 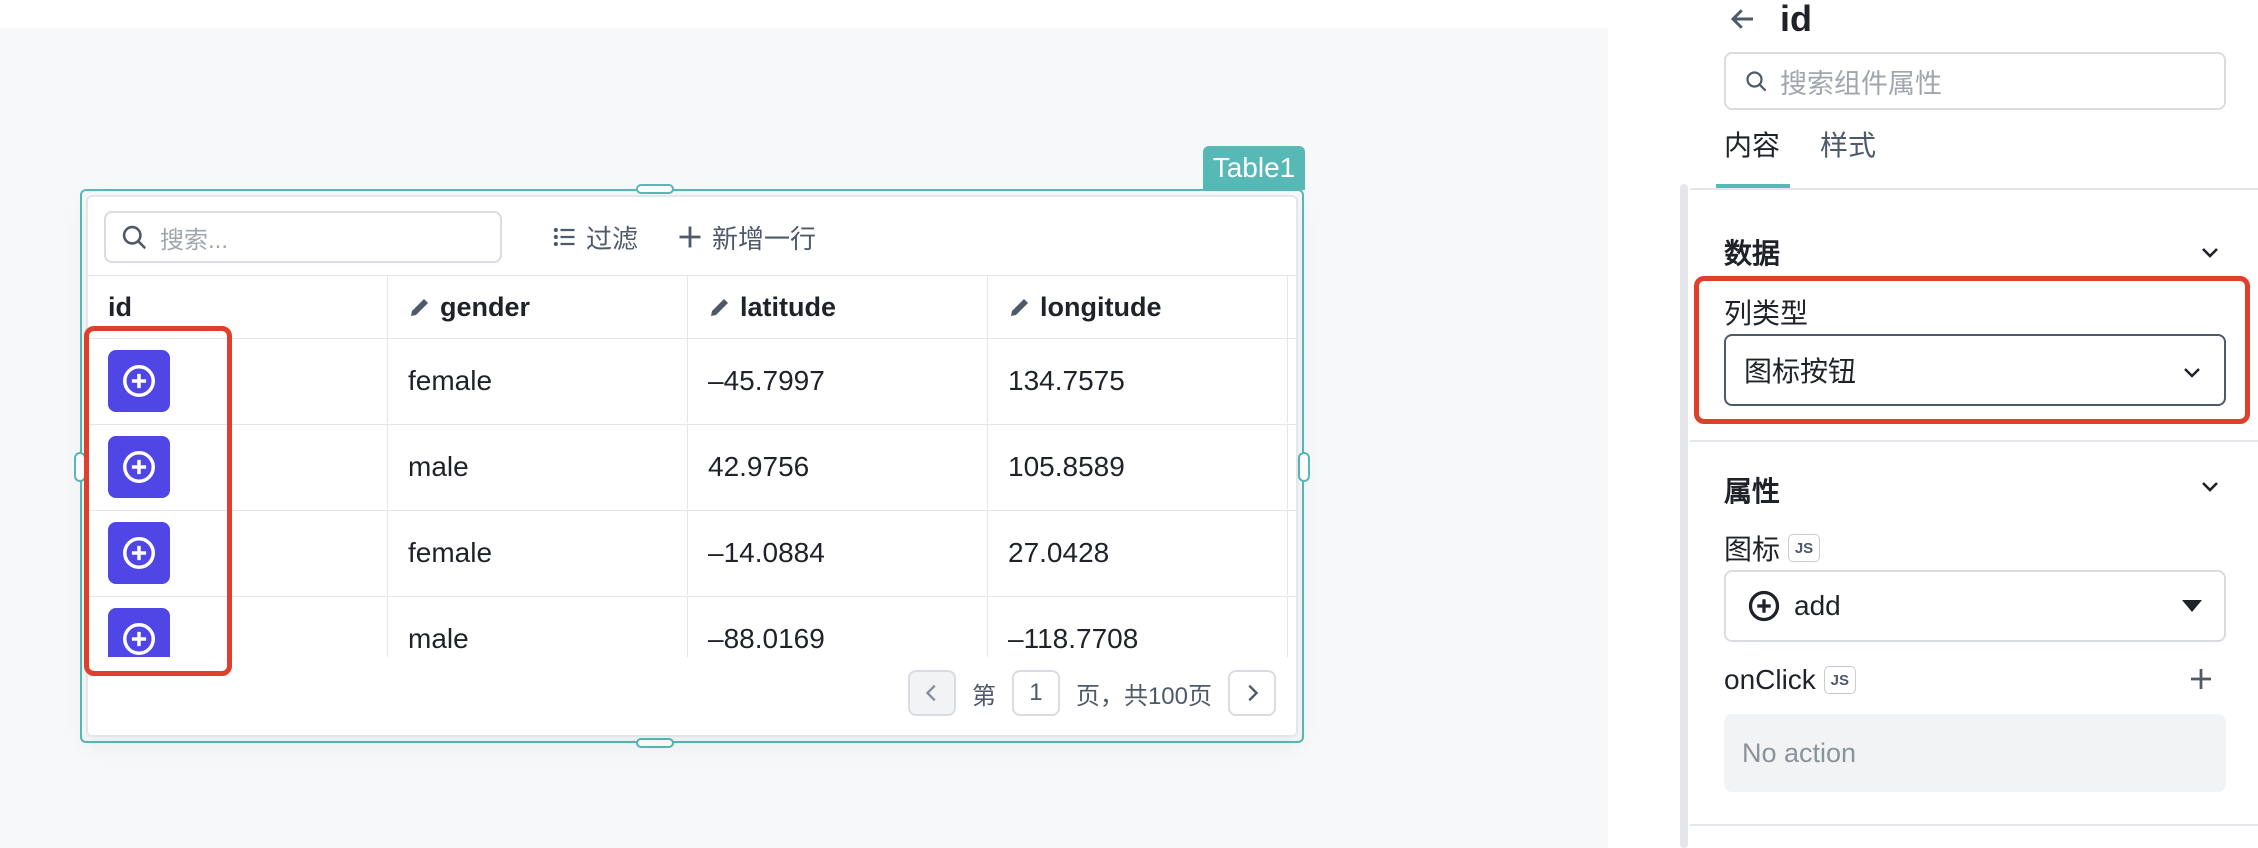 I want to click on add-circle-icon, so click(x=1764, y=606).